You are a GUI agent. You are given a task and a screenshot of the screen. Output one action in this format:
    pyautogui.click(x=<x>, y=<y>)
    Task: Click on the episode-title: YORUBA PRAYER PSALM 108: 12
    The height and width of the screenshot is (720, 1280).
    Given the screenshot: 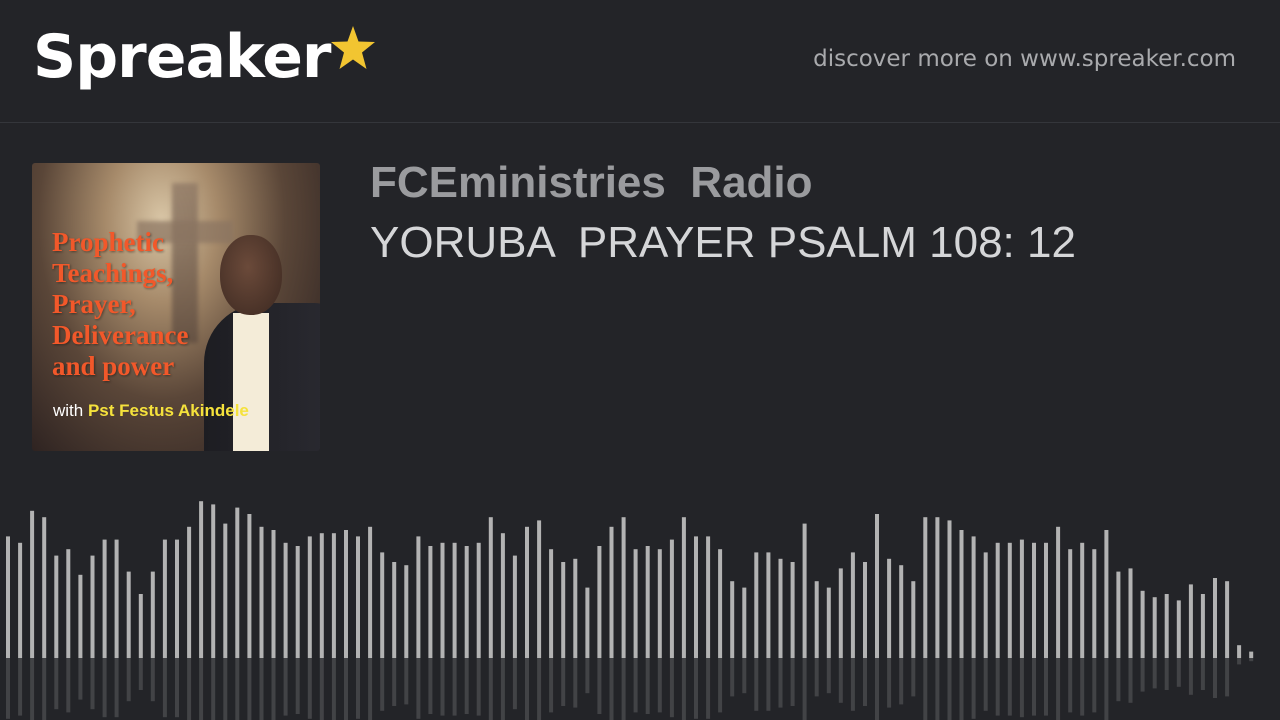 What is the action you would take?
    pyautogui.click(x=723, y=243)
    